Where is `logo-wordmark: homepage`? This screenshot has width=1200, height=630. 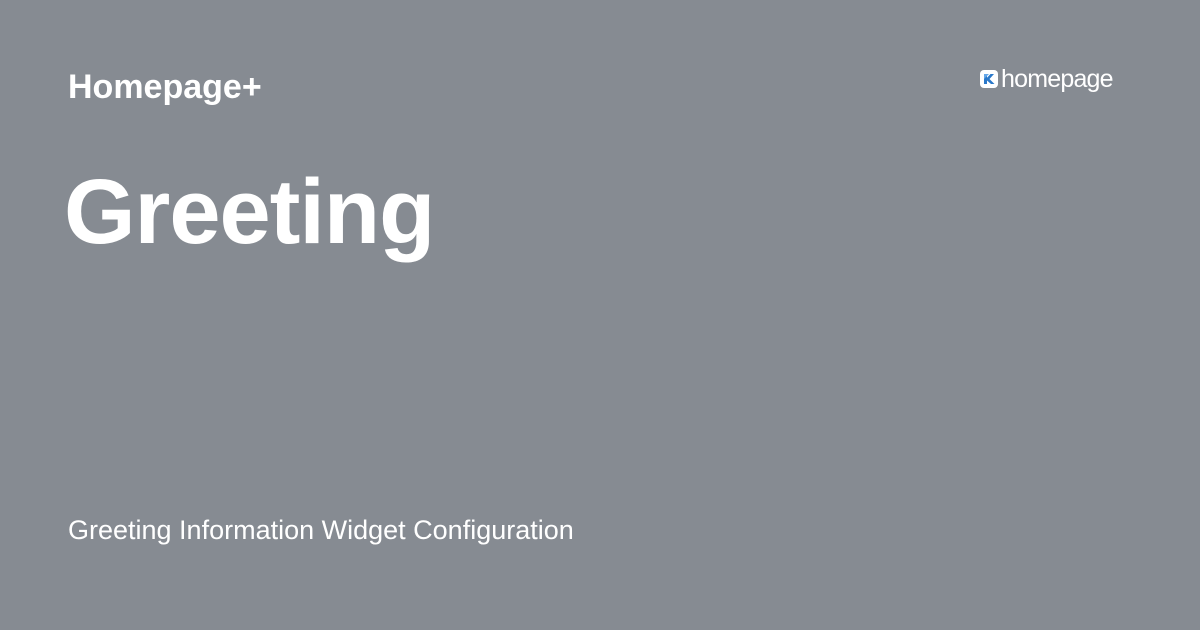 logo-wordmark: homepage is located at coordinates (1057, 79).